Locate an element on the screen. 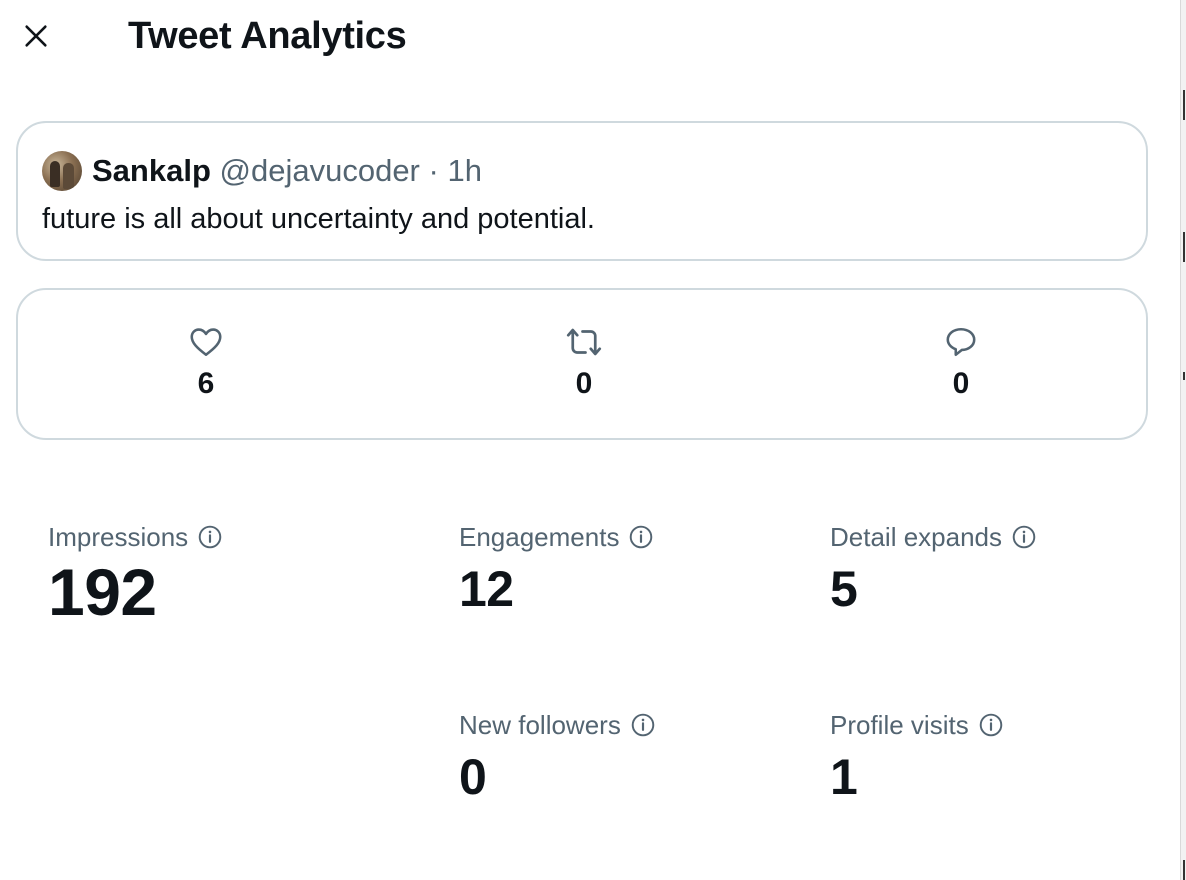 The width and height of the screenshot is (1186, 880). metric-impressions: Impressions 192 is located at coordinates (135, 575).